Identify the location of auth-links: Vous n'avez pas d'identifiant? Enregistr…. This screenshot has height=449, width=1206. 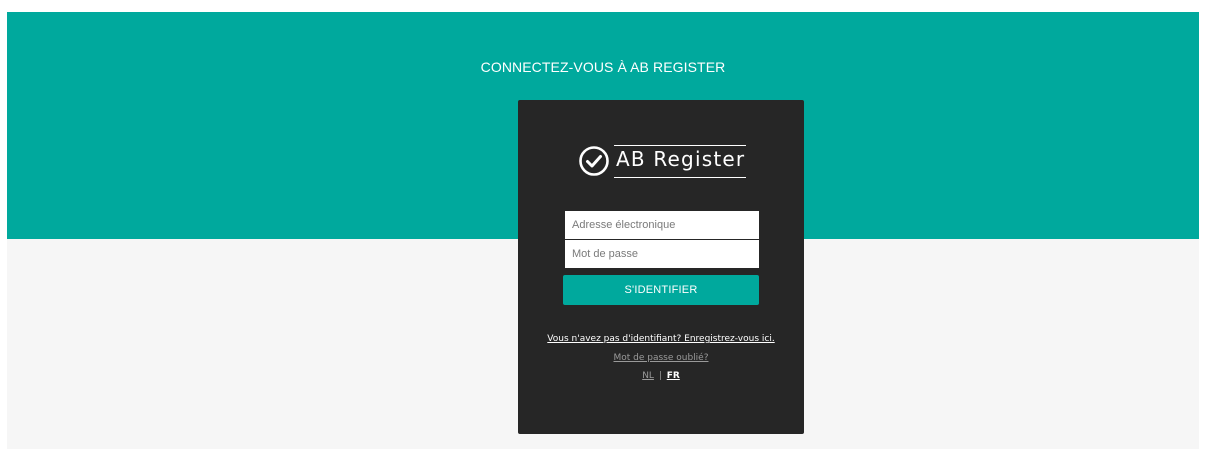
(661, 356).